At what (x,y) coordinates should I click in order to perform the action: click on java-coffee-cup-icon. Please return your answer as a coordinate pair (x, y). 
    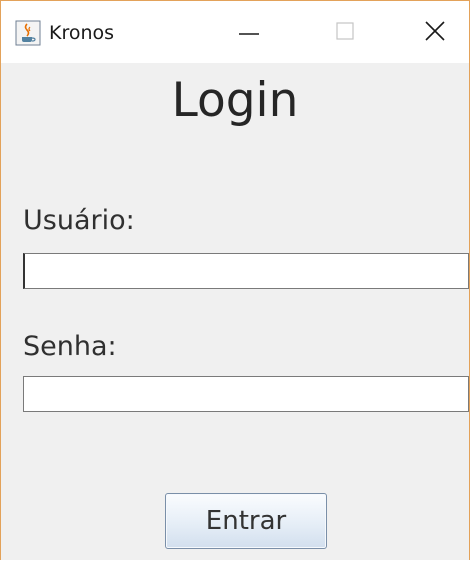
    Looking at the image, I should click on (28, 33).